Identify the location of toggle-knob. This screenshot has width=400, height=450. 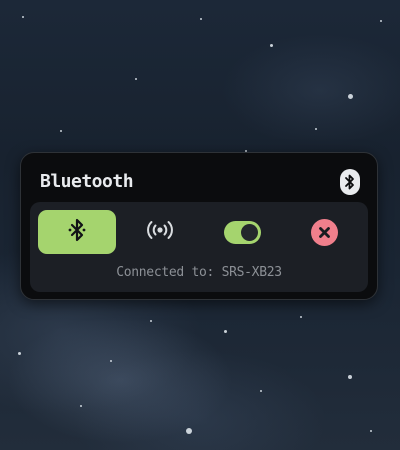
(249, 232).